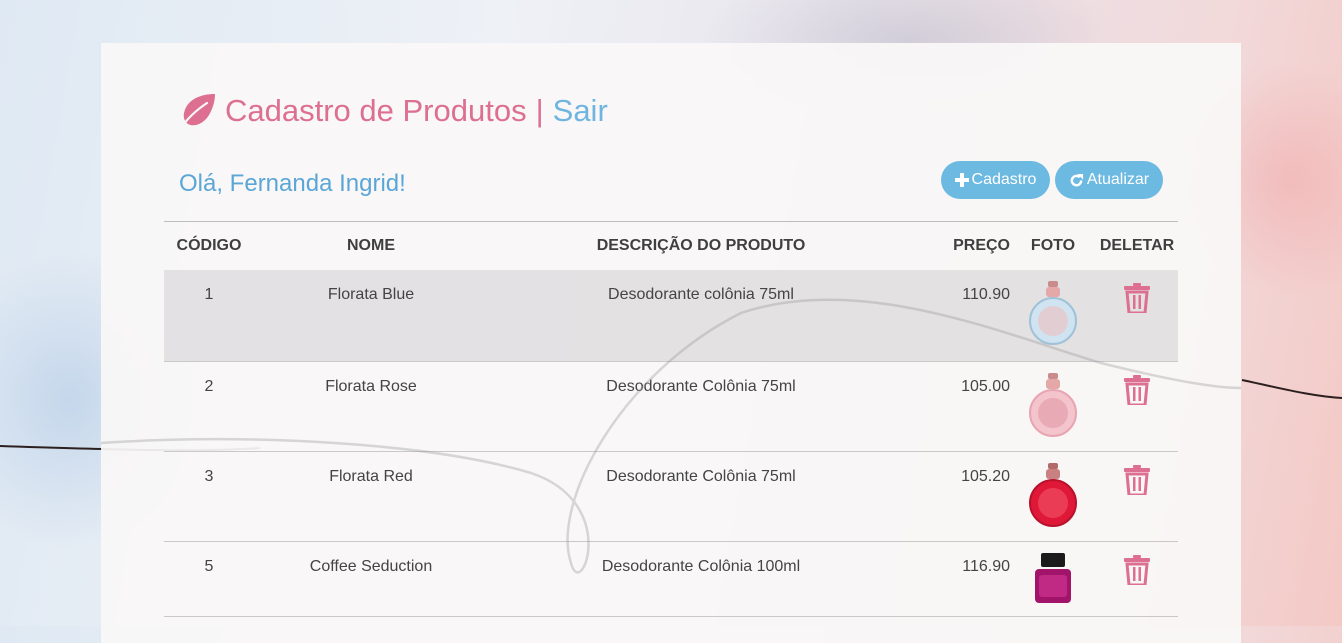  Describe the element at coordinates (961, 180) in the screenshot. I see `plus-icon` at that location.